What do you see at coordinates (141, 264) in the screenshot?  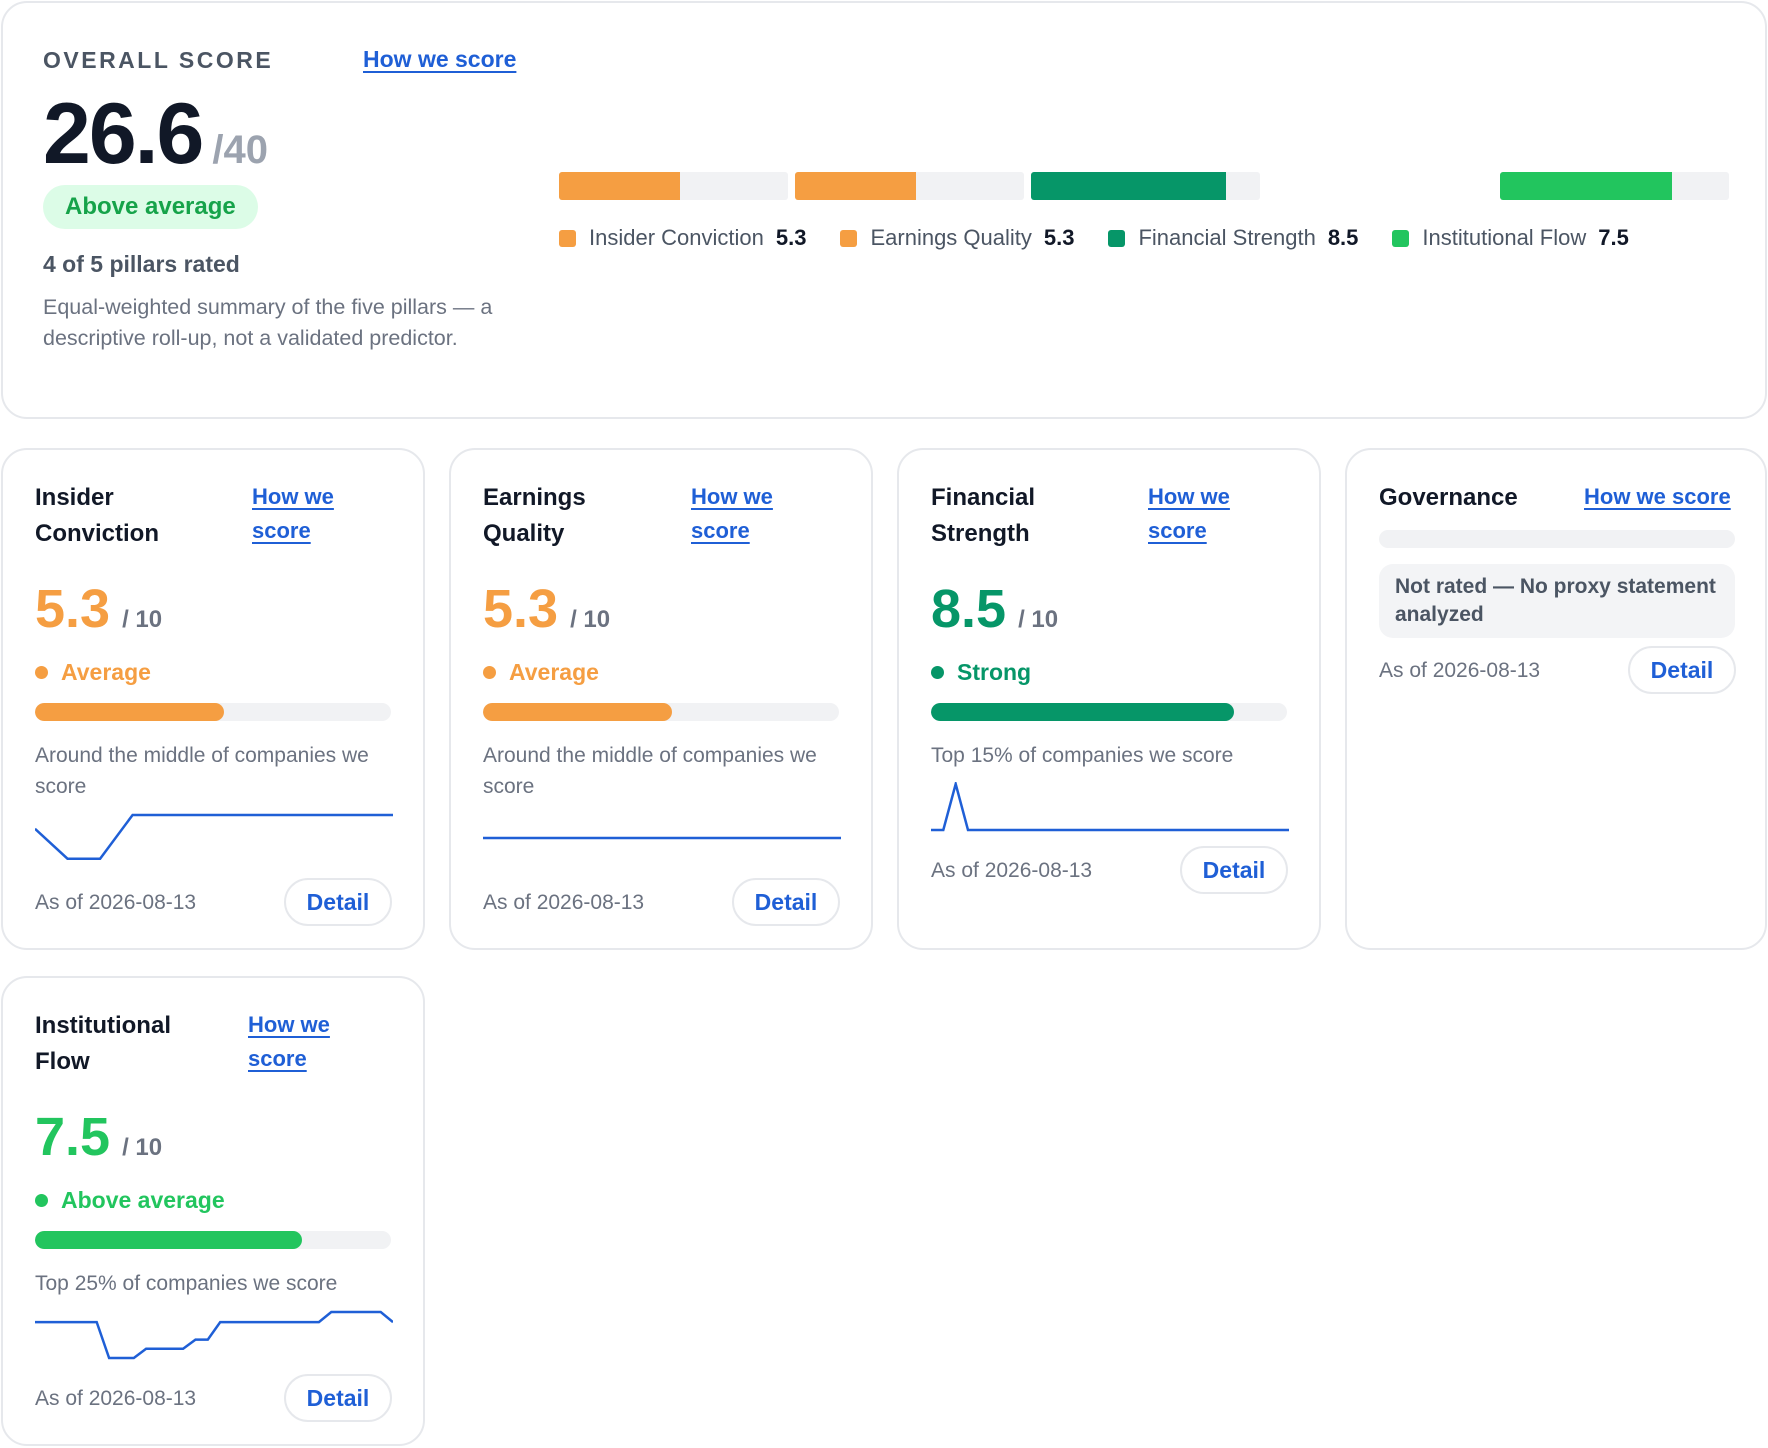 I see `pillars-rated-count: 4 of 5 pillars rated` at bounding box center [141, 264].